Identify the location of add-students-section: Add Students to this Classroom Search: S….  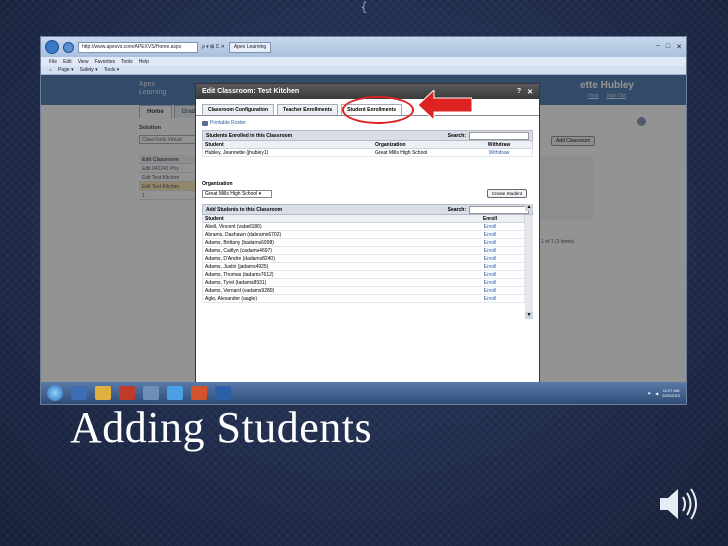
(367, 261).